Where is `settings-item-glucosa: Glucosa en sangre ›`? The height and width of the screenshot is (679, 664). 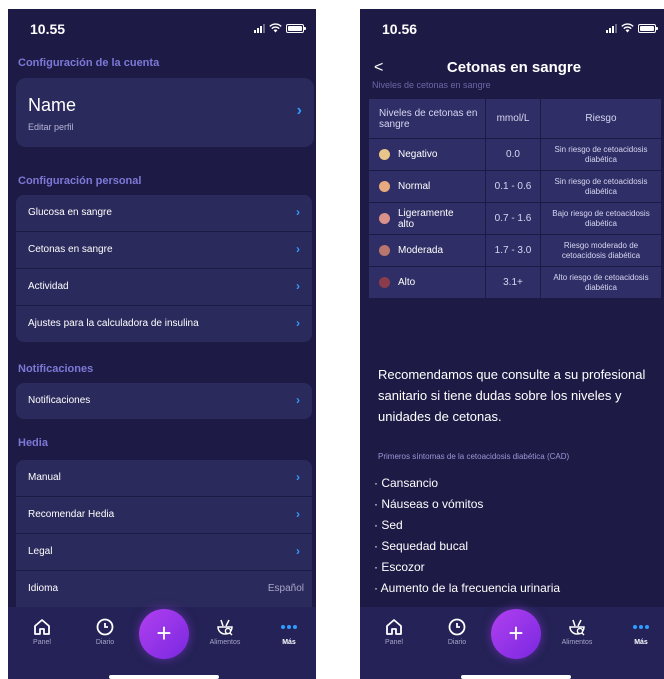
settings-item-glucosa: Glucosa en sangre › is located at coordinates (164, 213).